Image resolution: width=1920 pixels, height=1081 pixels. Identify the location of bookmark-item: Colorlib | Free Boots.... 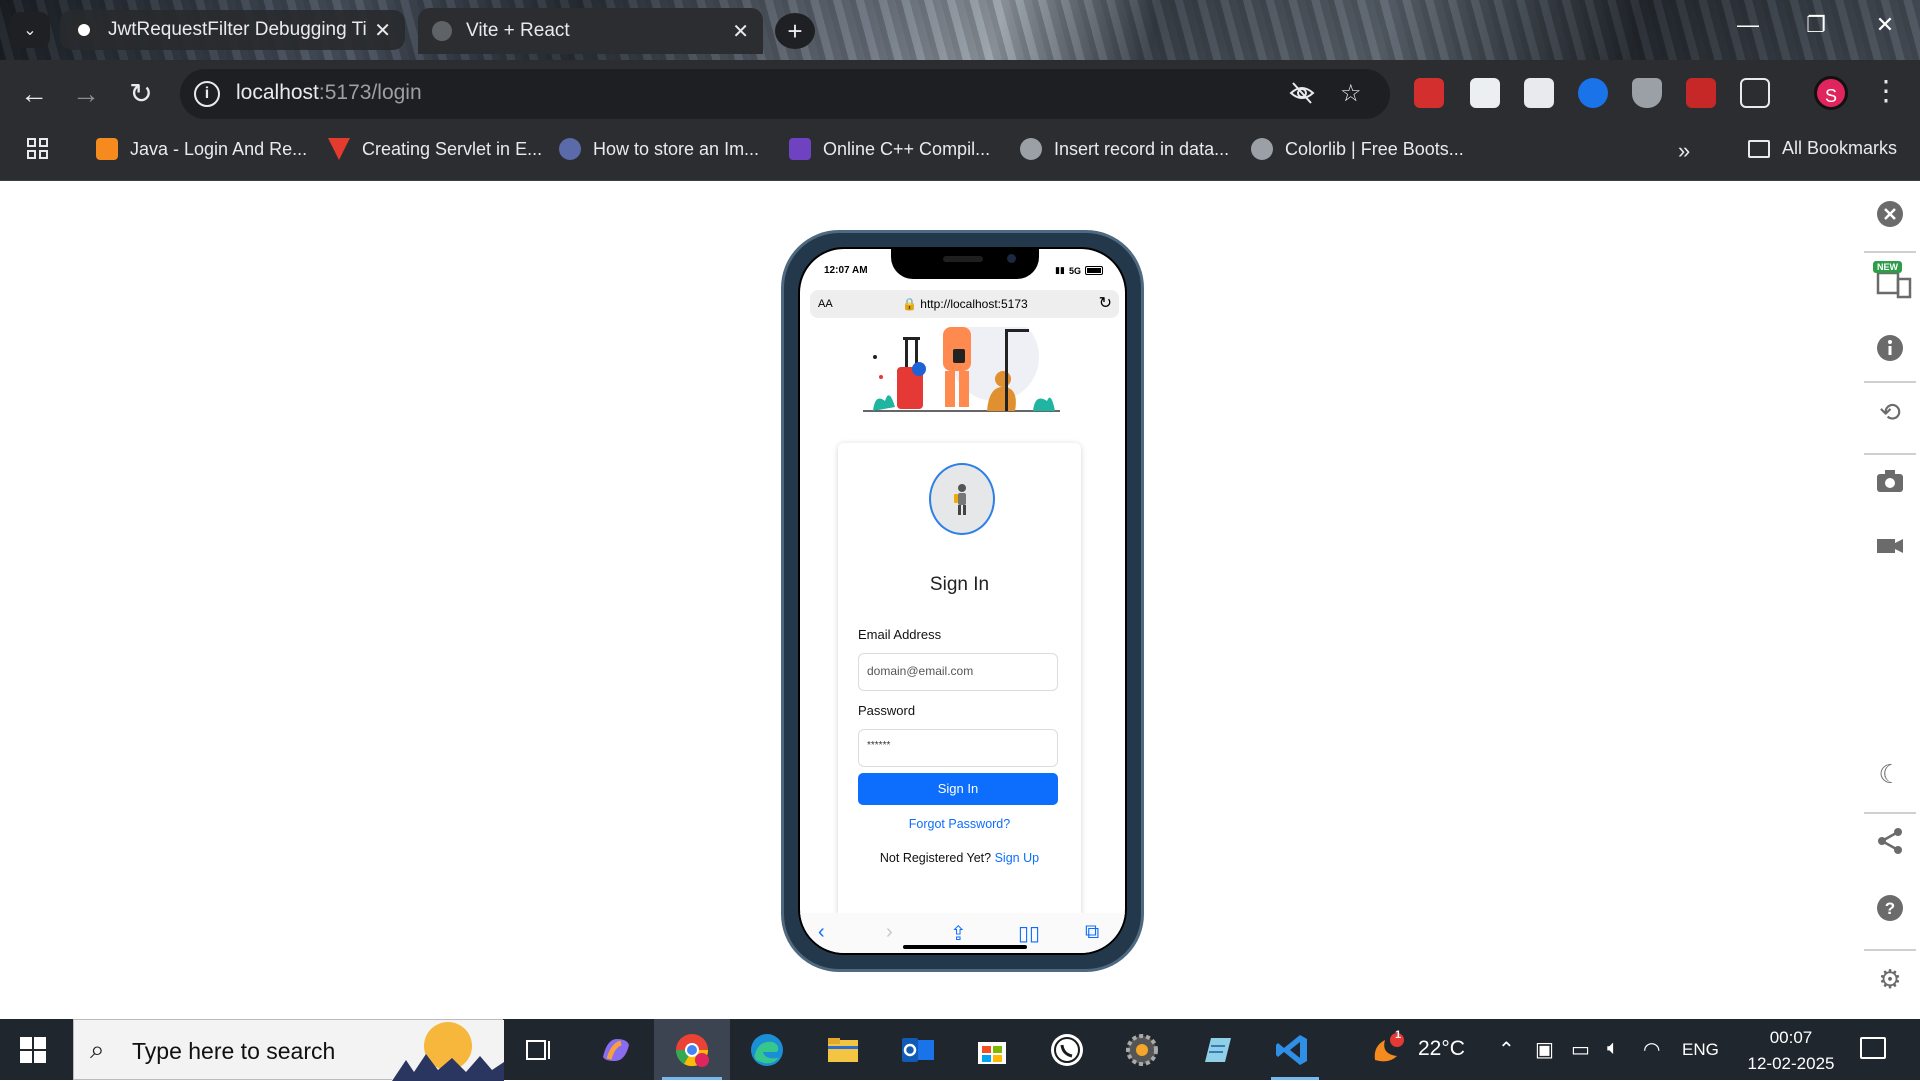
(1357, 149).